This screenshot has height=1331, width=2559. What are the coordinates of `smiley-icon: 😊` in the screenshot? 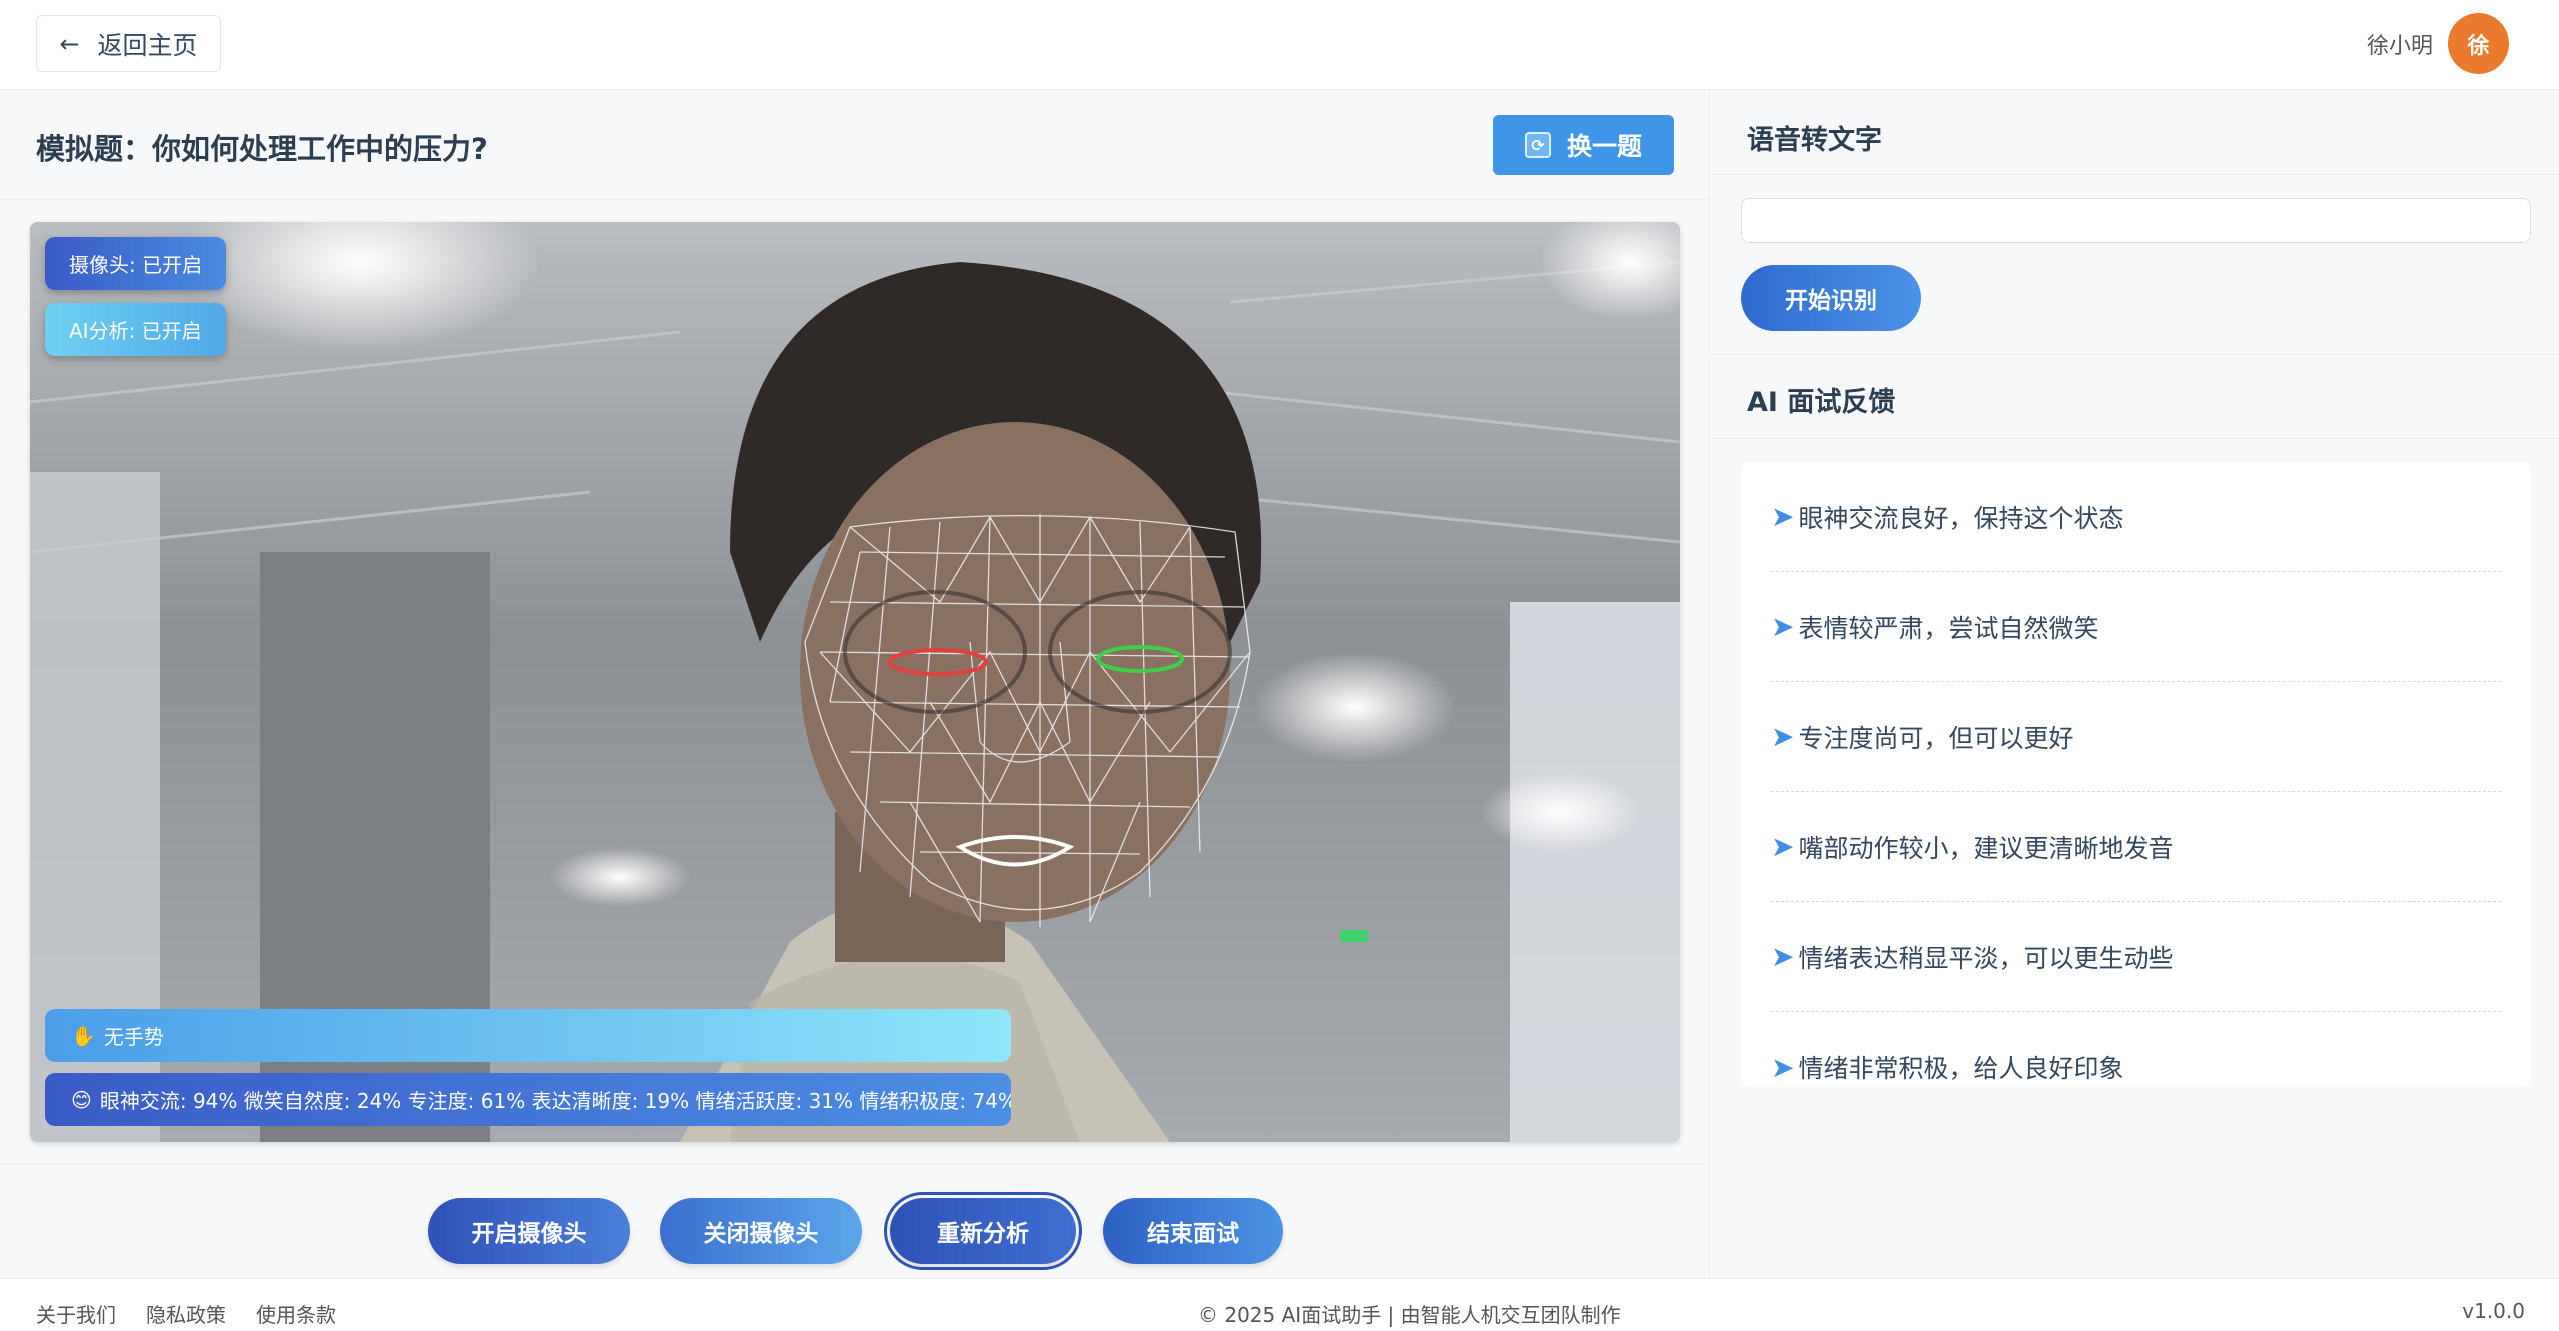 It's located at (81, 1099).